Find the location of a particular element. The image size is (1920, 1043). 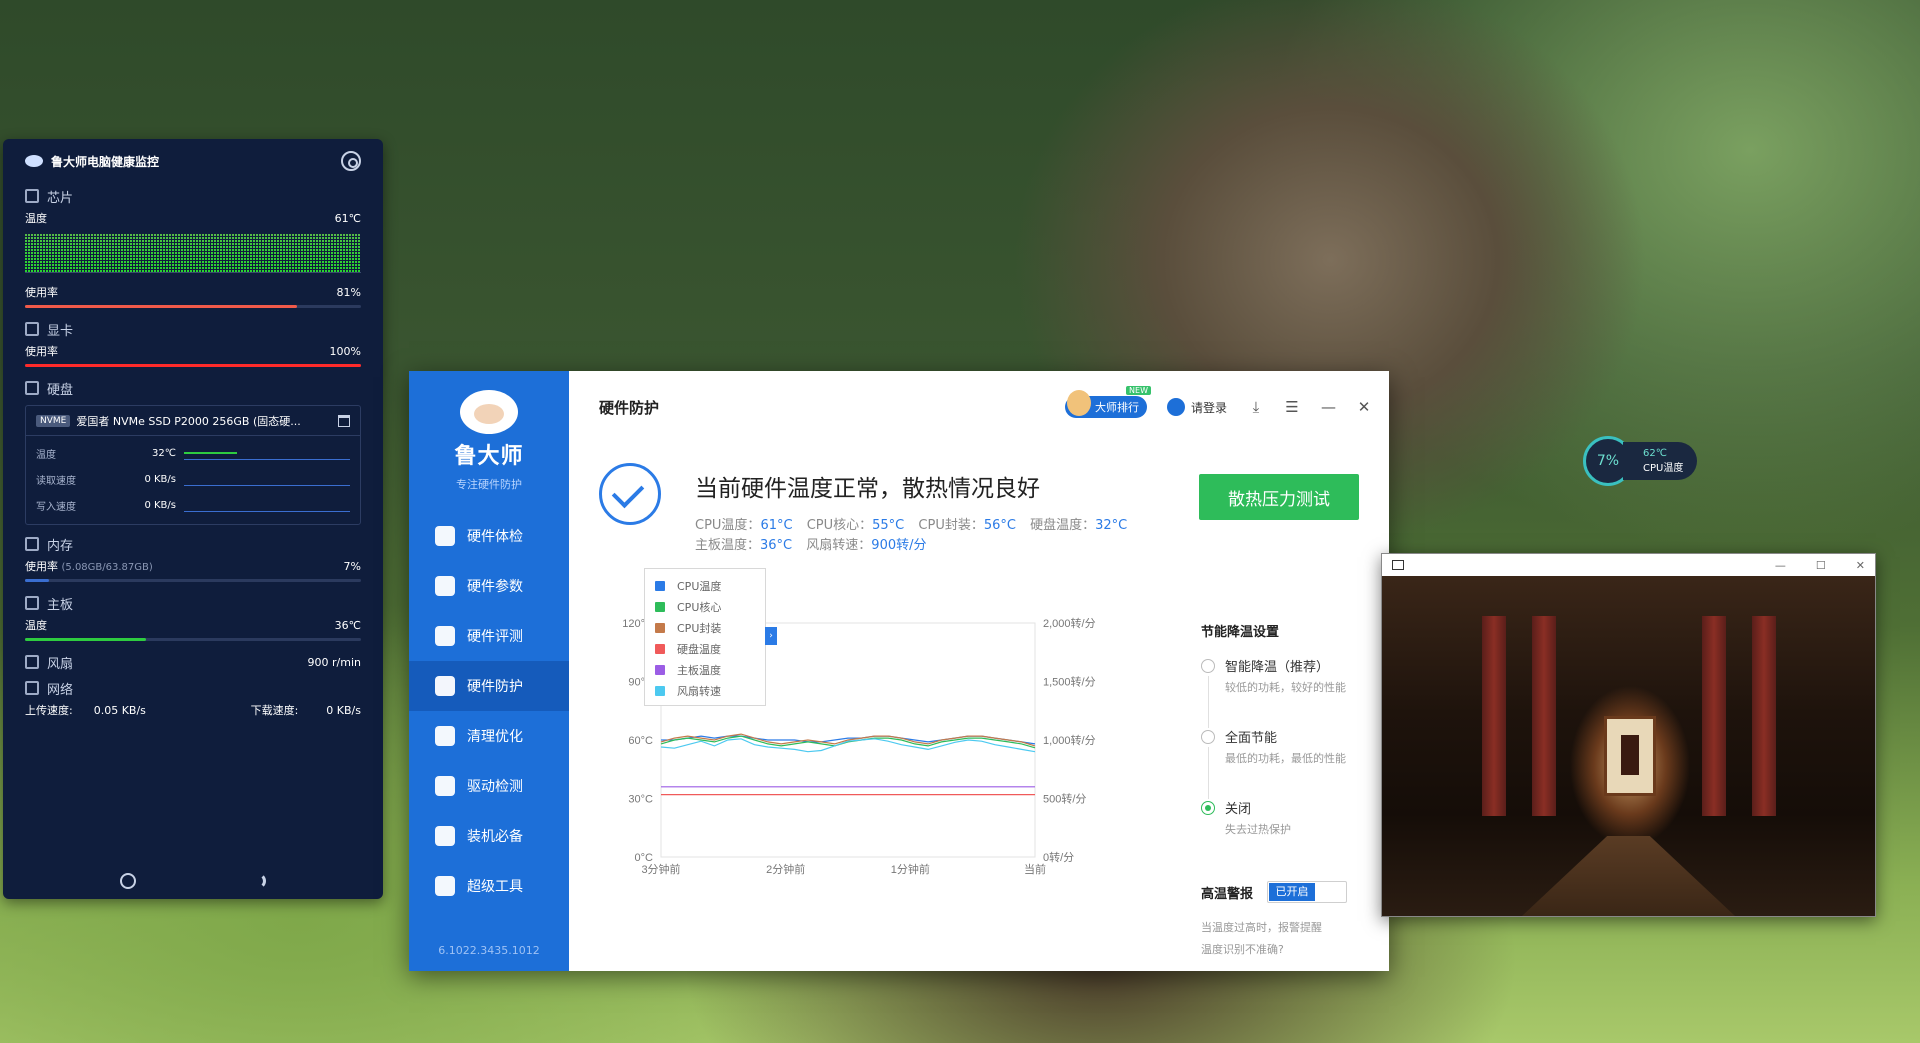

rank-label: 大师排行 is located at coordinates (1116, 407).